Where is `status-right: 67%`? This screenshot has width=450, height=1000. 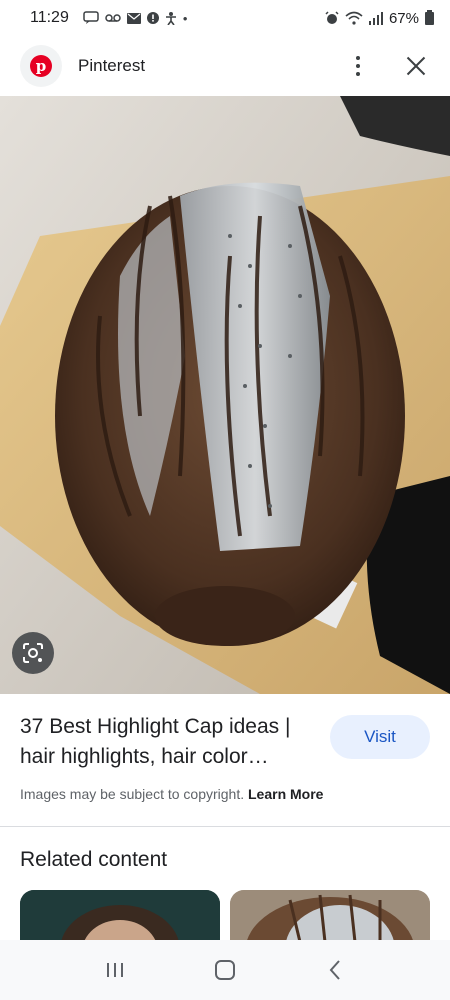
status-right: 67% is located at coordinates (379, 18).